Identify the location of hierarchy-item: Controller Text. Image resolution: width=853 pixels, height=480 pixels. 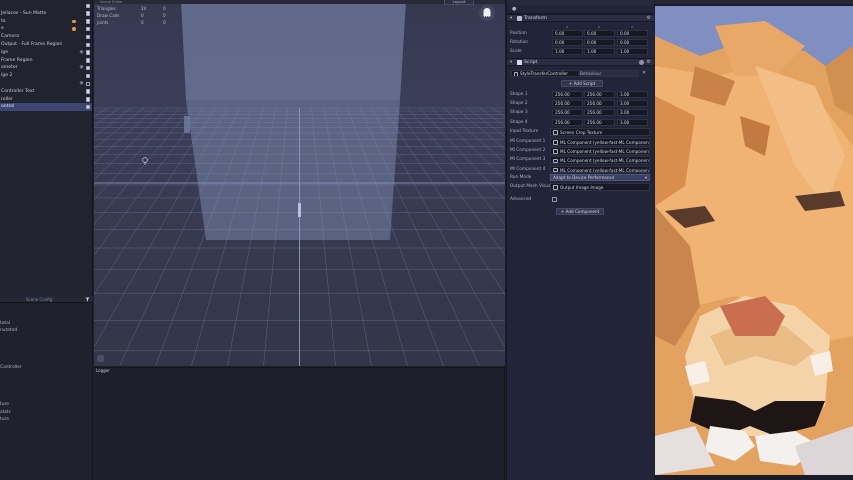
(46, 92).